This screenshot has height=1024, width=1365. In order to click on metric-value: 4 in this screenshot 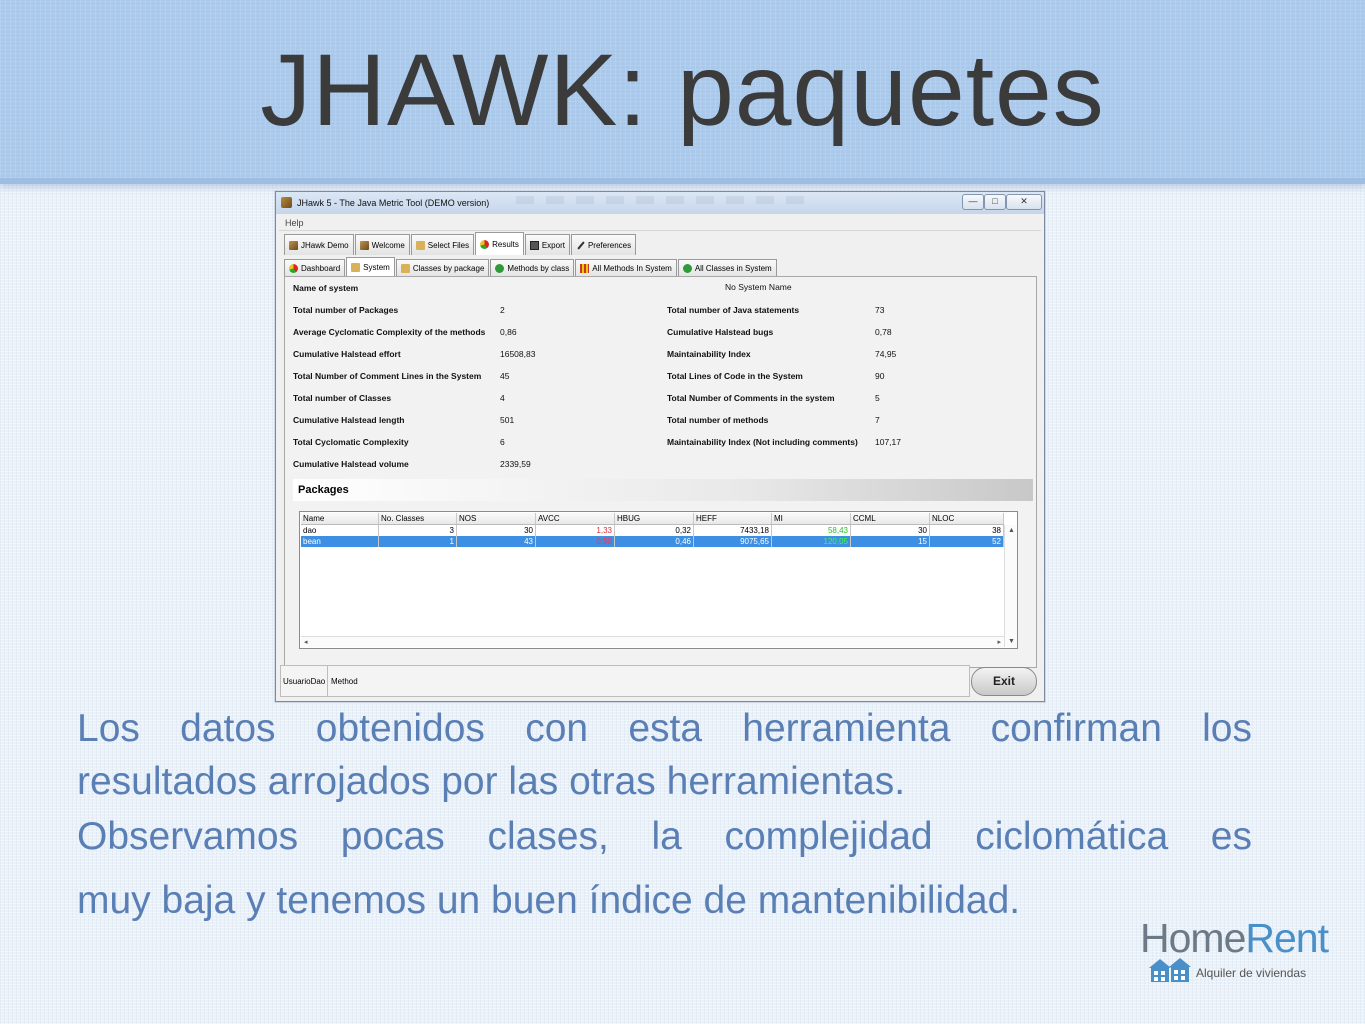, I will do `click(502, 398)`.